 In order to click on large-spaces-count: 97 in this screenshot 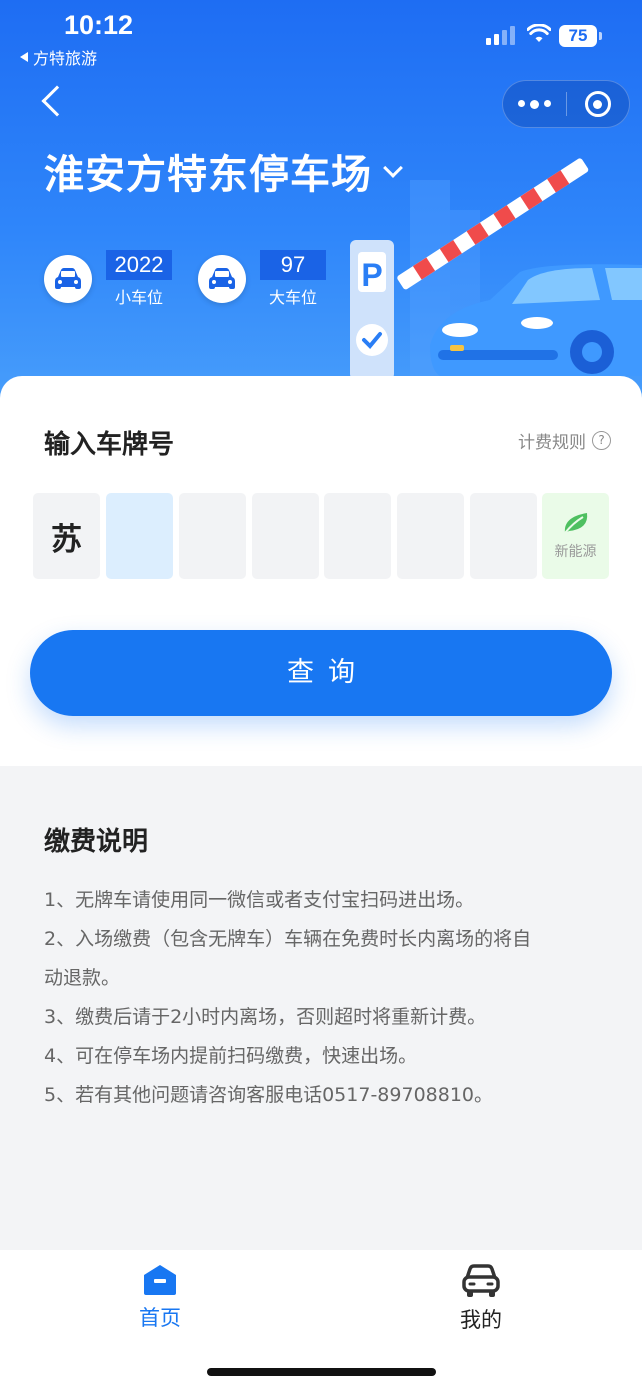, I will do `click(293, 265)`.